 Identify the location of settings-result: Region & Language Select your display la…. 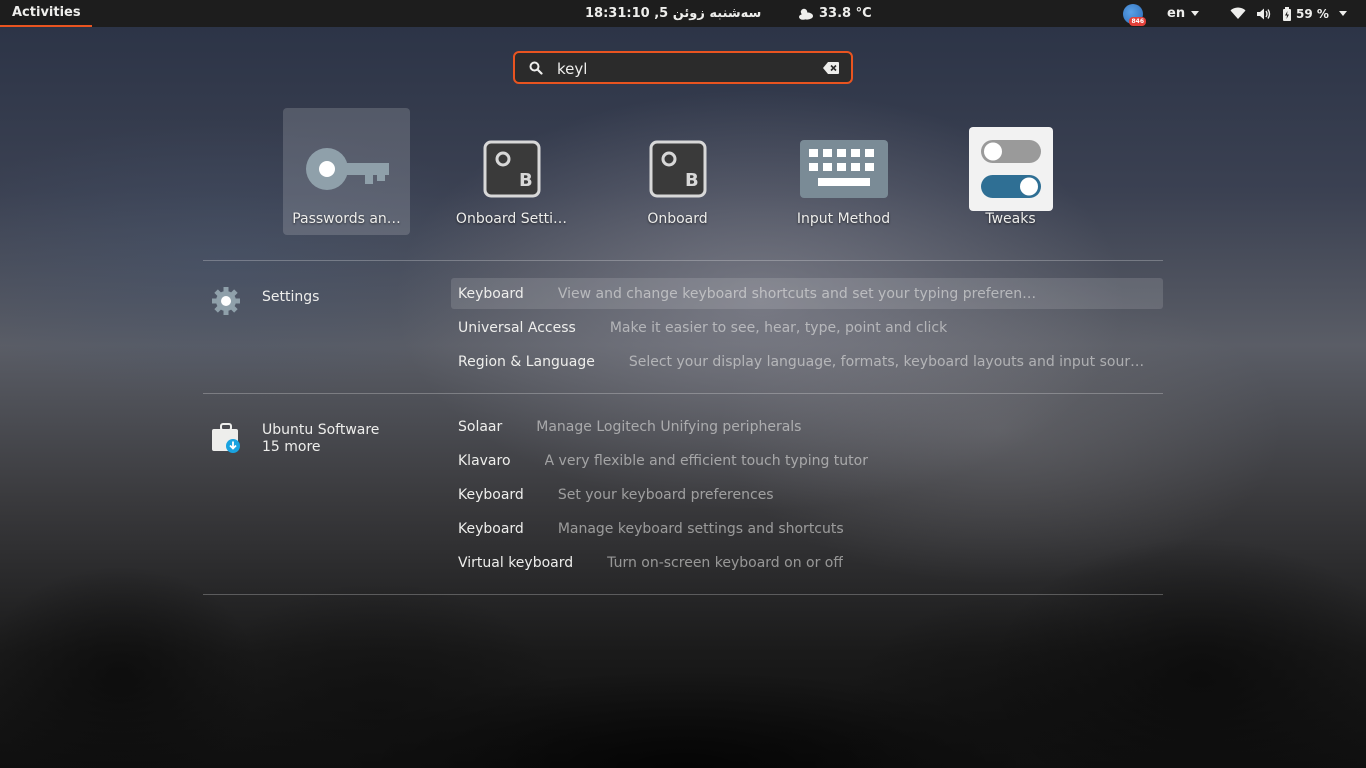
(807, 361).